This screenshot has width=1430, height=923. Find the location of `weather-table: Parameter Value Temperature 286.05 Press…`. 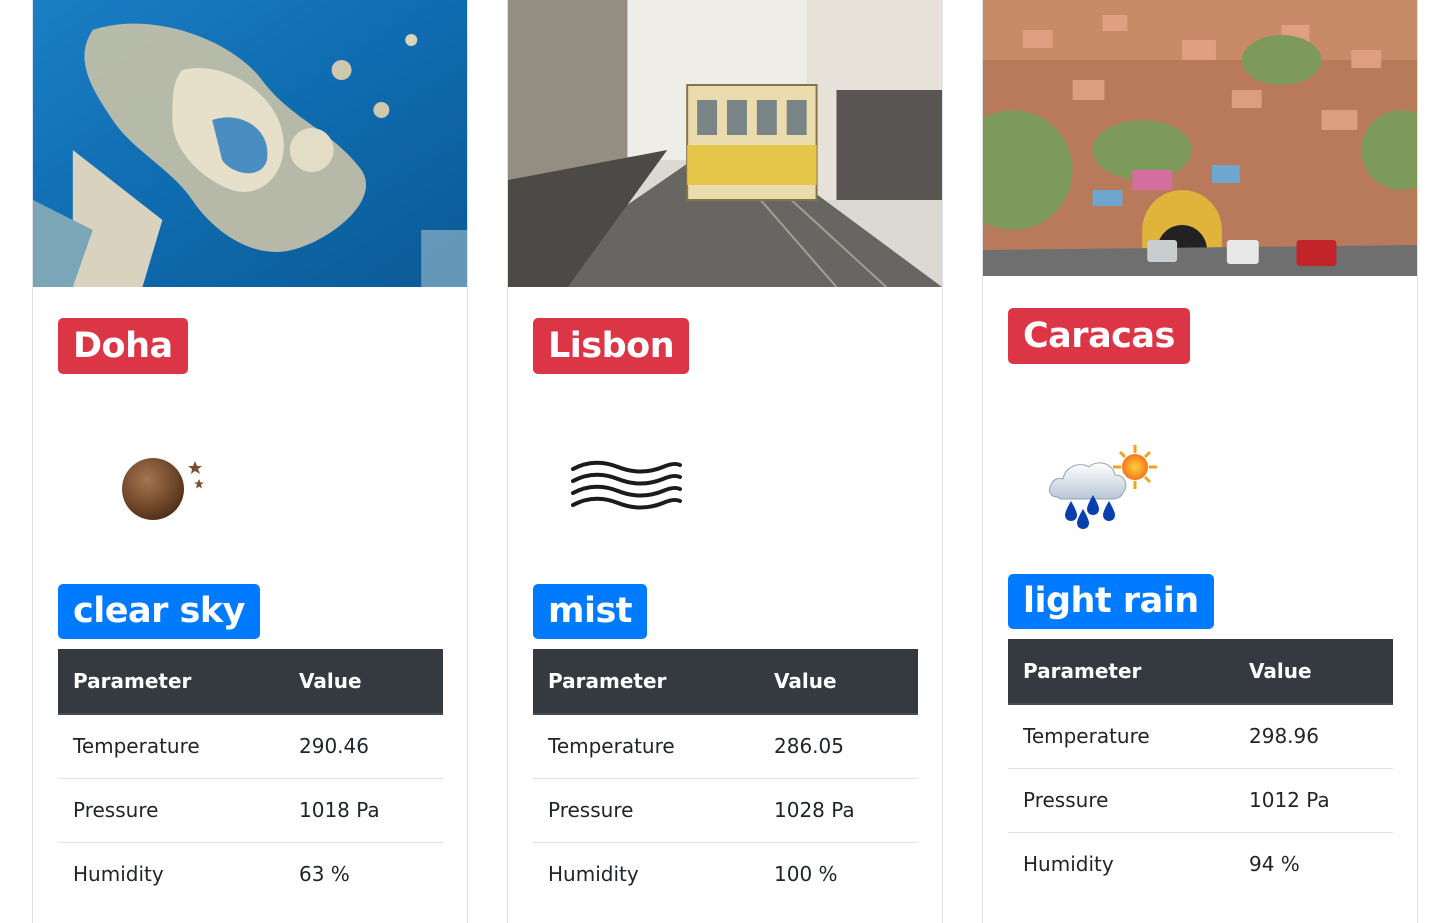

weather-table: Parameter Value Temperature 286.05 Press… is located at coordinates (725, 777).